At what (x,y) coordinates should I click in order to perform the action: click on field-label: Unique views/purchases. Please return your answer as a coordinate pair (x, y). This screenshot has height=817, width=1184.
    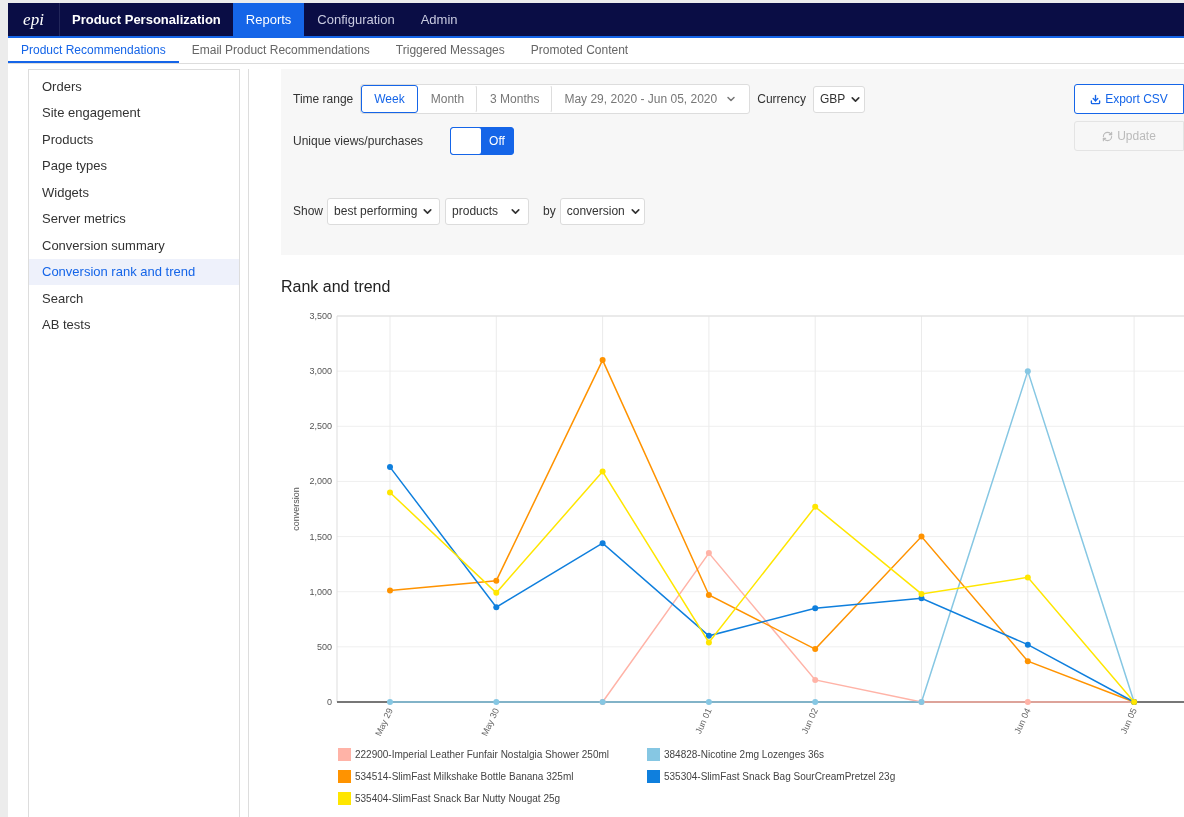
    Looking at the image, I should click on (359, 141).